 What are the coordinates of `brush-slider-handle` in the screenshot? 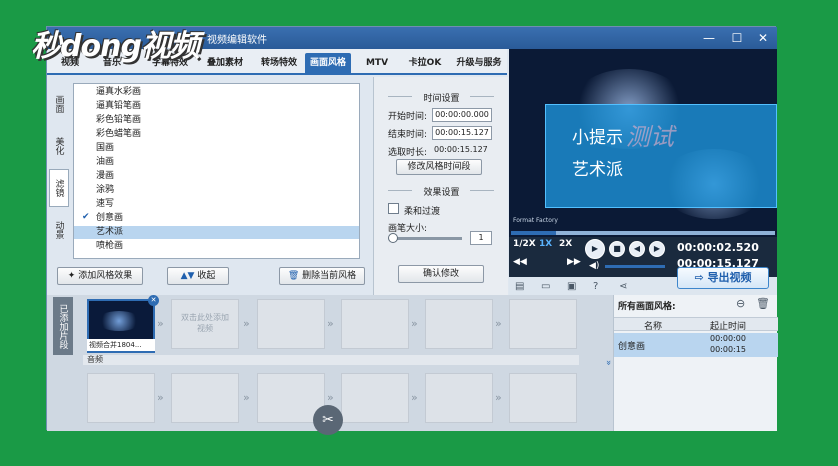 It's located at (393, 238).